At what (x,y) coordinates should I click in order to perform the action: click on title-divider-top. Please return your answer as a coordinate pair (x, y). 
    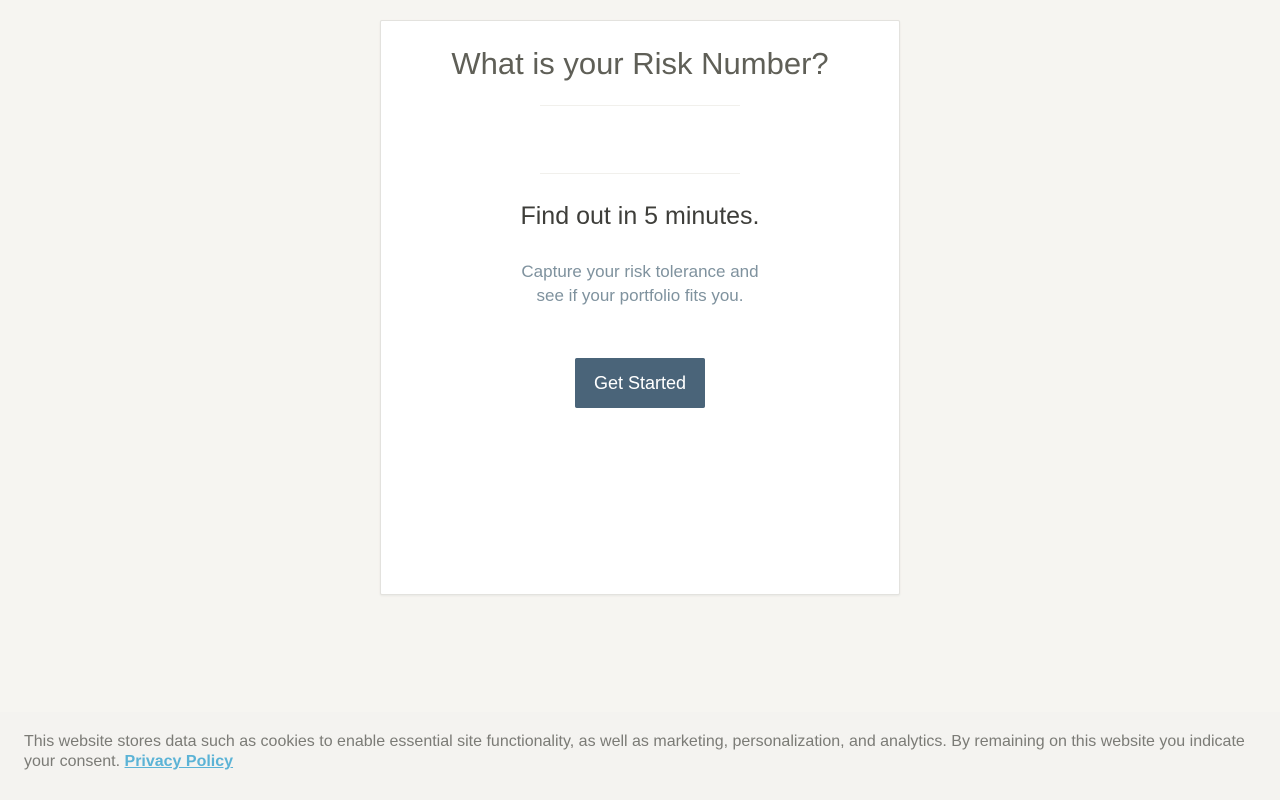
    Looking at the image, I should click on (640, 105).